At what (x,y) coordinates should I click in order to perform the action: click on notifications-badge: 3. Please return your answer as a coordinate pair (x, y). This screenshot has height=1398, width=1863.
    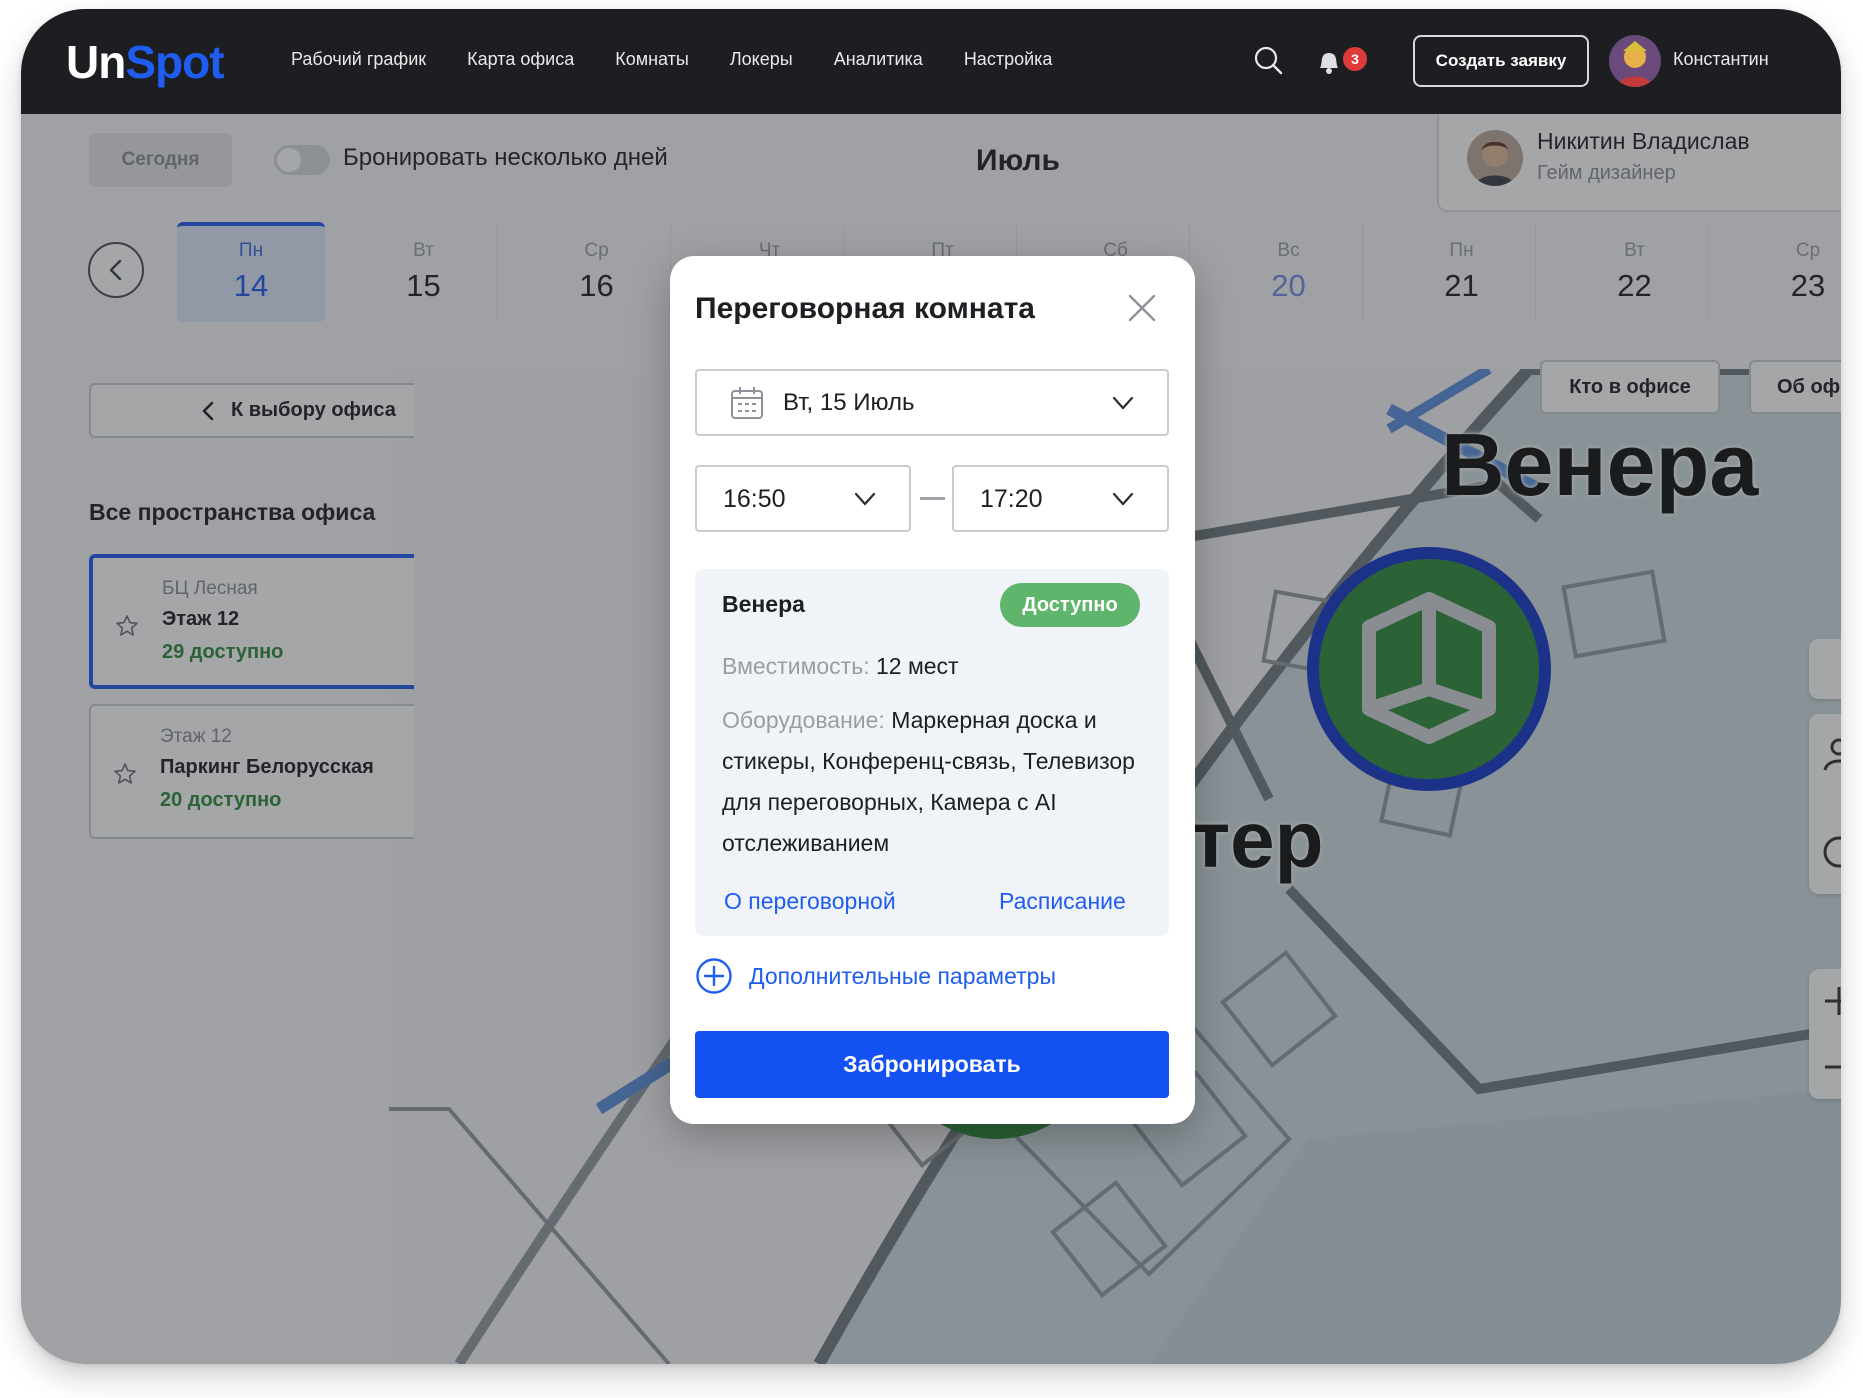
    Looking at the image, I should click on (1355, 59).